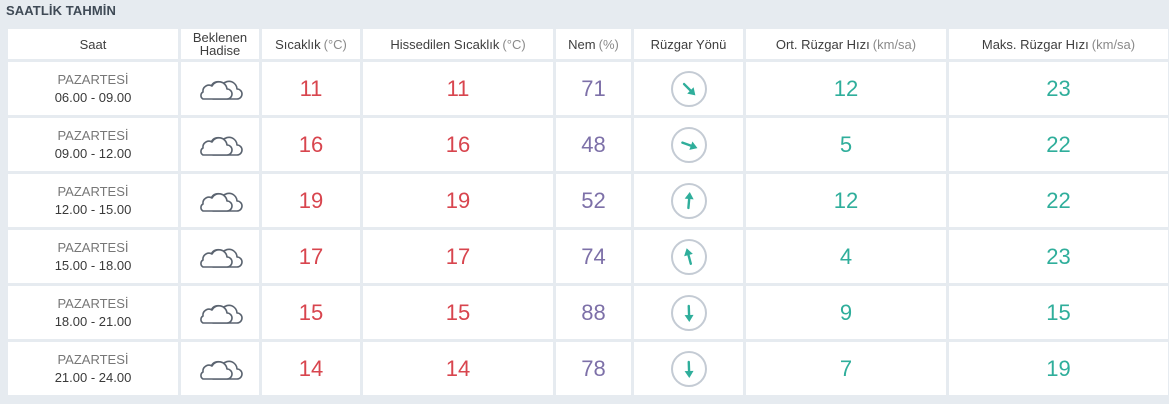 The width and height of the screenshot is (1169, 404). I want to click on time-cell: PAZARTESİ 12.00 - 15.00, so click(93, 200).